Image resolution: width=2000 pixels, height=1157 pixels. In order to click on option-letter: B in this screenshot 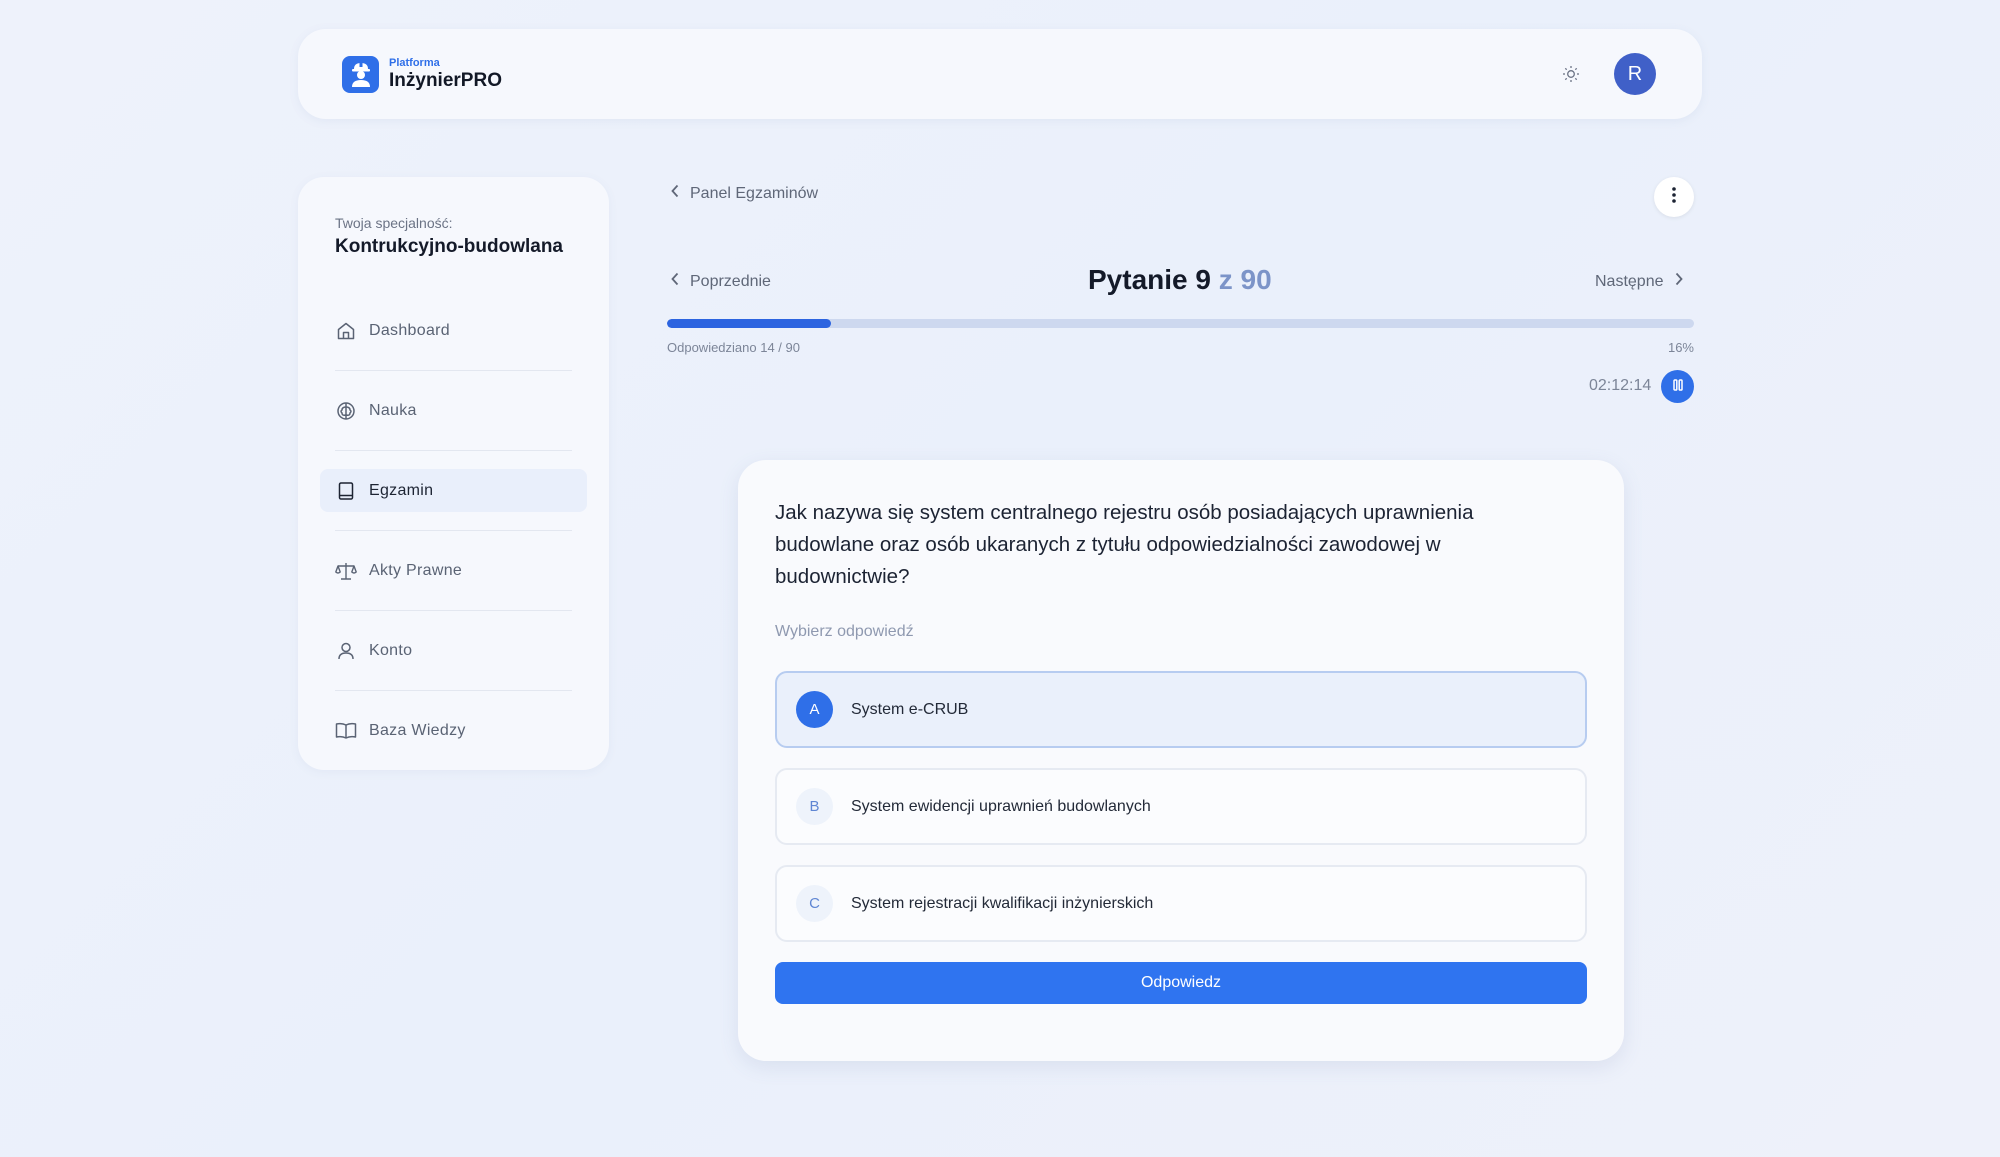, I will do `click(814, 806)`.